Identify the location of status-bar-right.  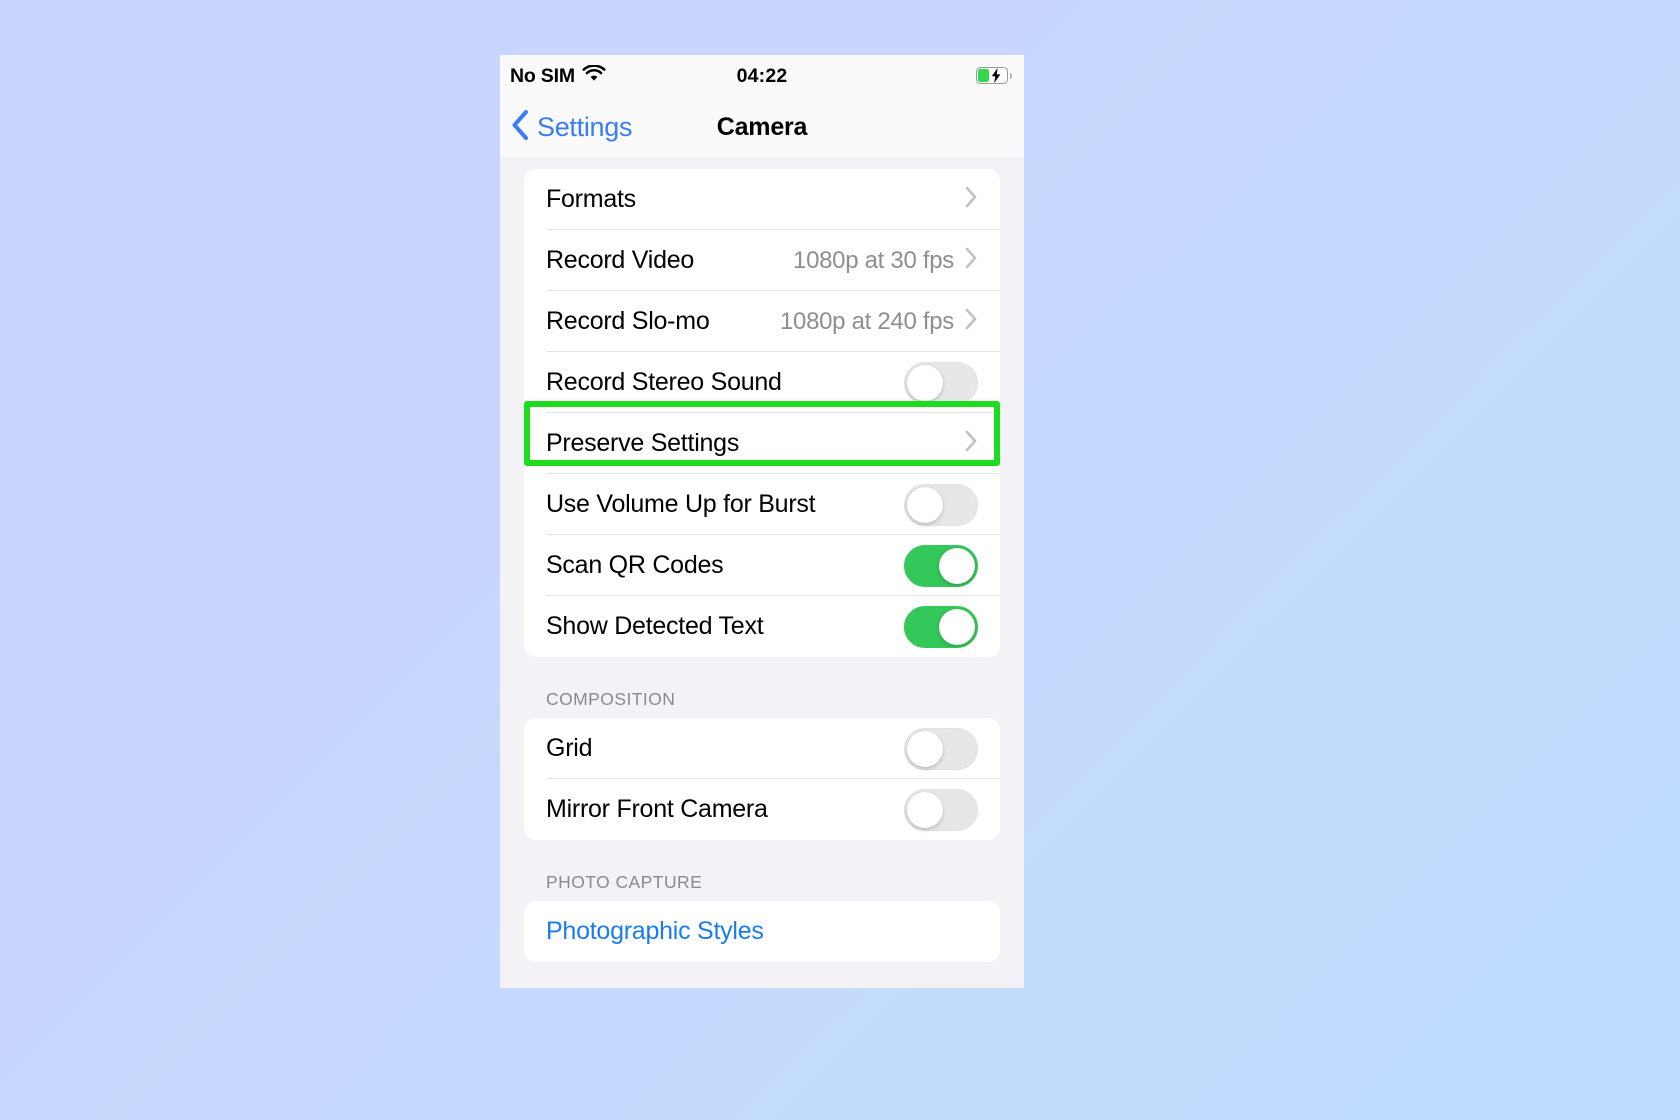
(994, 76).